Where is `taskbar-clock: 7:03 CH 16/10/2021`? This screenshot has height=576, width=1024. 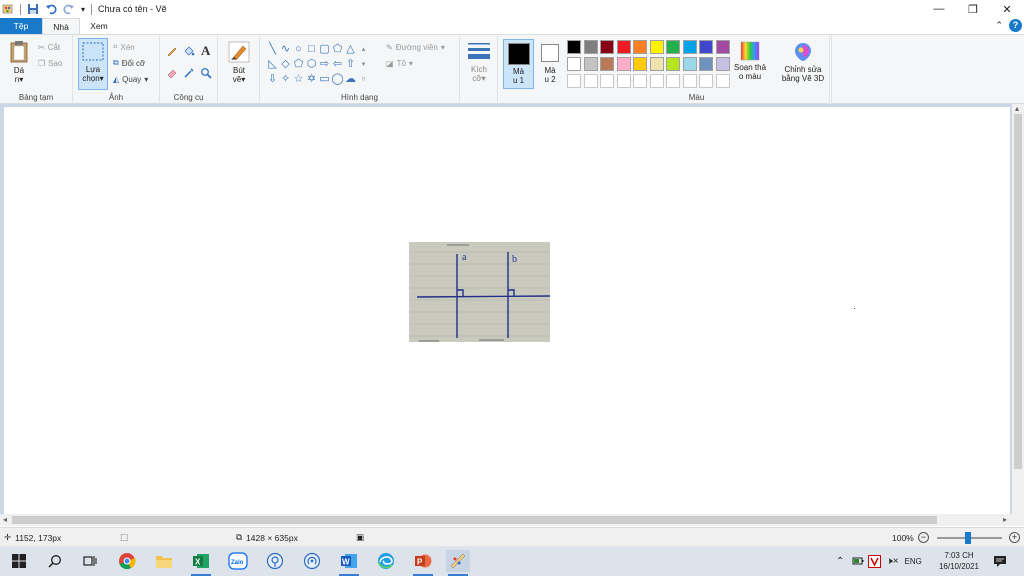 taskbar-clock: 7:03 CH 16/10/2021 is located at coordinates (959, 561).